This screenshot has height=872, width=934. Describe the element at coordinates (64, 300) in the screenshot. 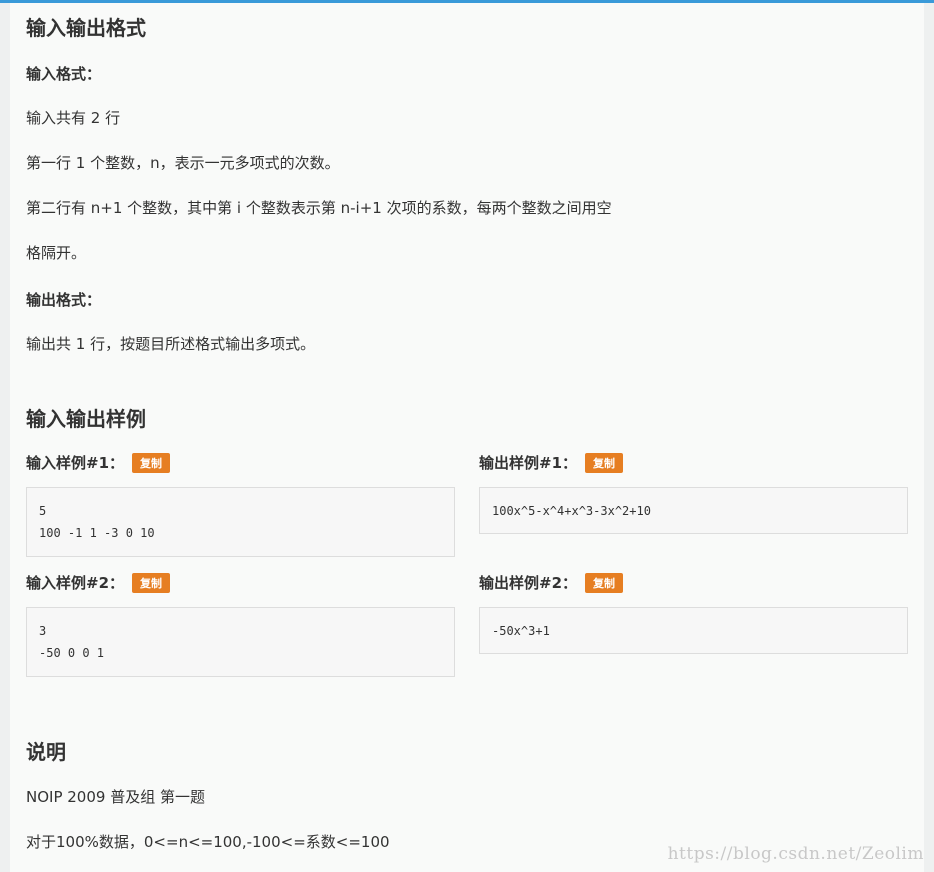

I see `output-format-label: 输出格式：` at that location.